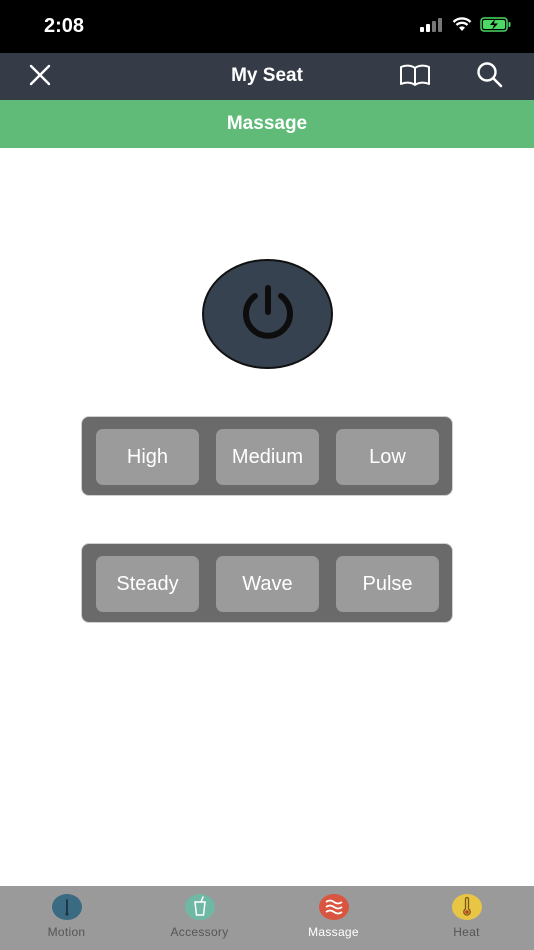 This screenshot has height=950, width=534. I want to click on status-icons, so click(466, 27).